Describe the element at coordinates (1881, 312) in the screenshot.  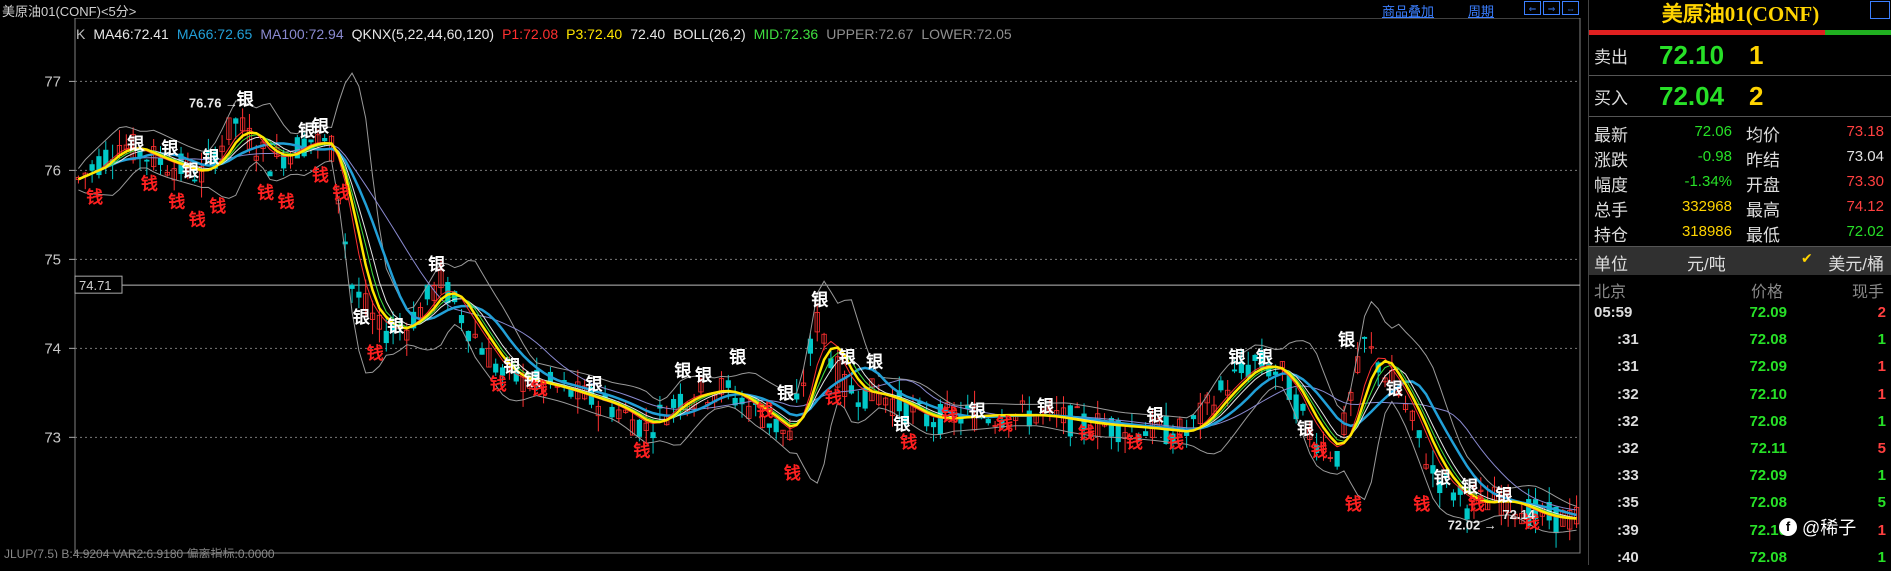
I see `tick-qty: 2` at that location.